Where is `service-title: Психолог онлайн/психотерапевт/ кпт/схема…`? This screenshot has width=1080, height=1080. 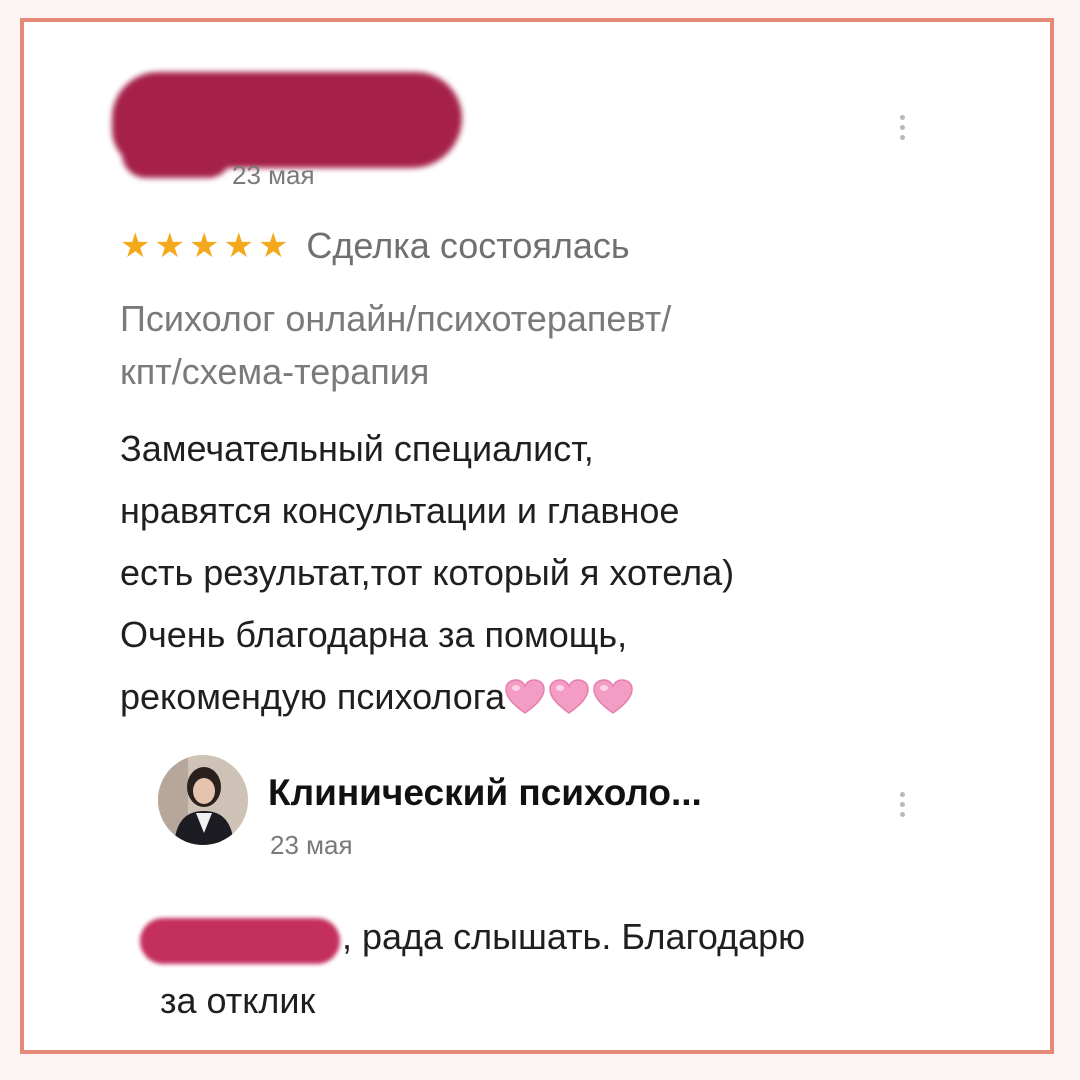
service-title: Психолог онлайн/психотерапевт/ кпт/схема… is located at coordinates (500, 345).